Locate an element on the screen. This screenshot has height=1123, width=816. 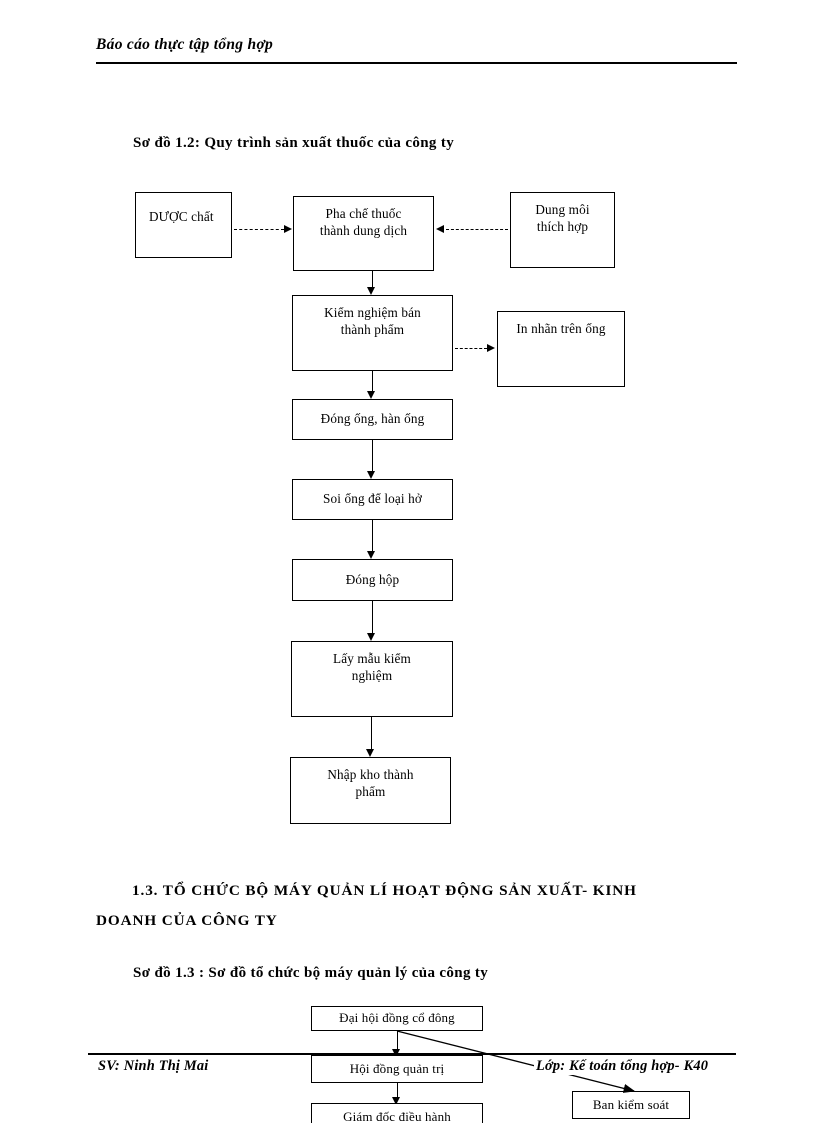
node-nhap-kho-thanh-pham: Nhập kho thành phẩm is located at coordinates (370, 790).